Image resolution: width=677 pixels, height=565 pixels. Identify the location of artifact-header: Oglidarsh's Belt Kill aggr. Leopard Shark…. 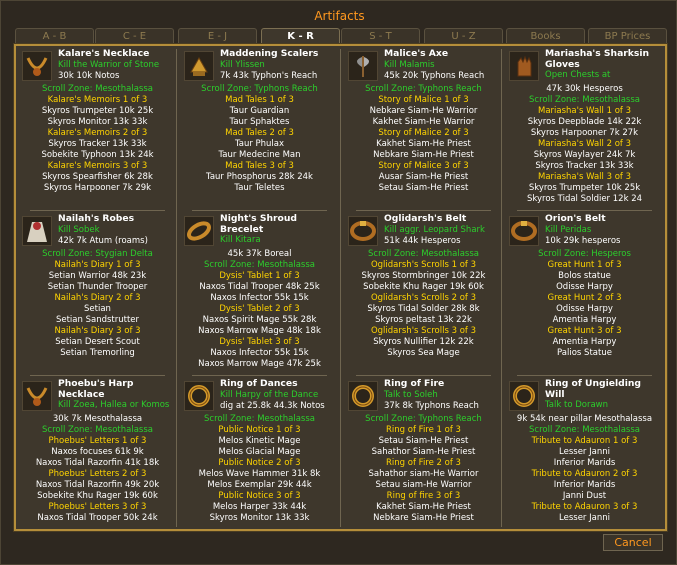
(442, 230).